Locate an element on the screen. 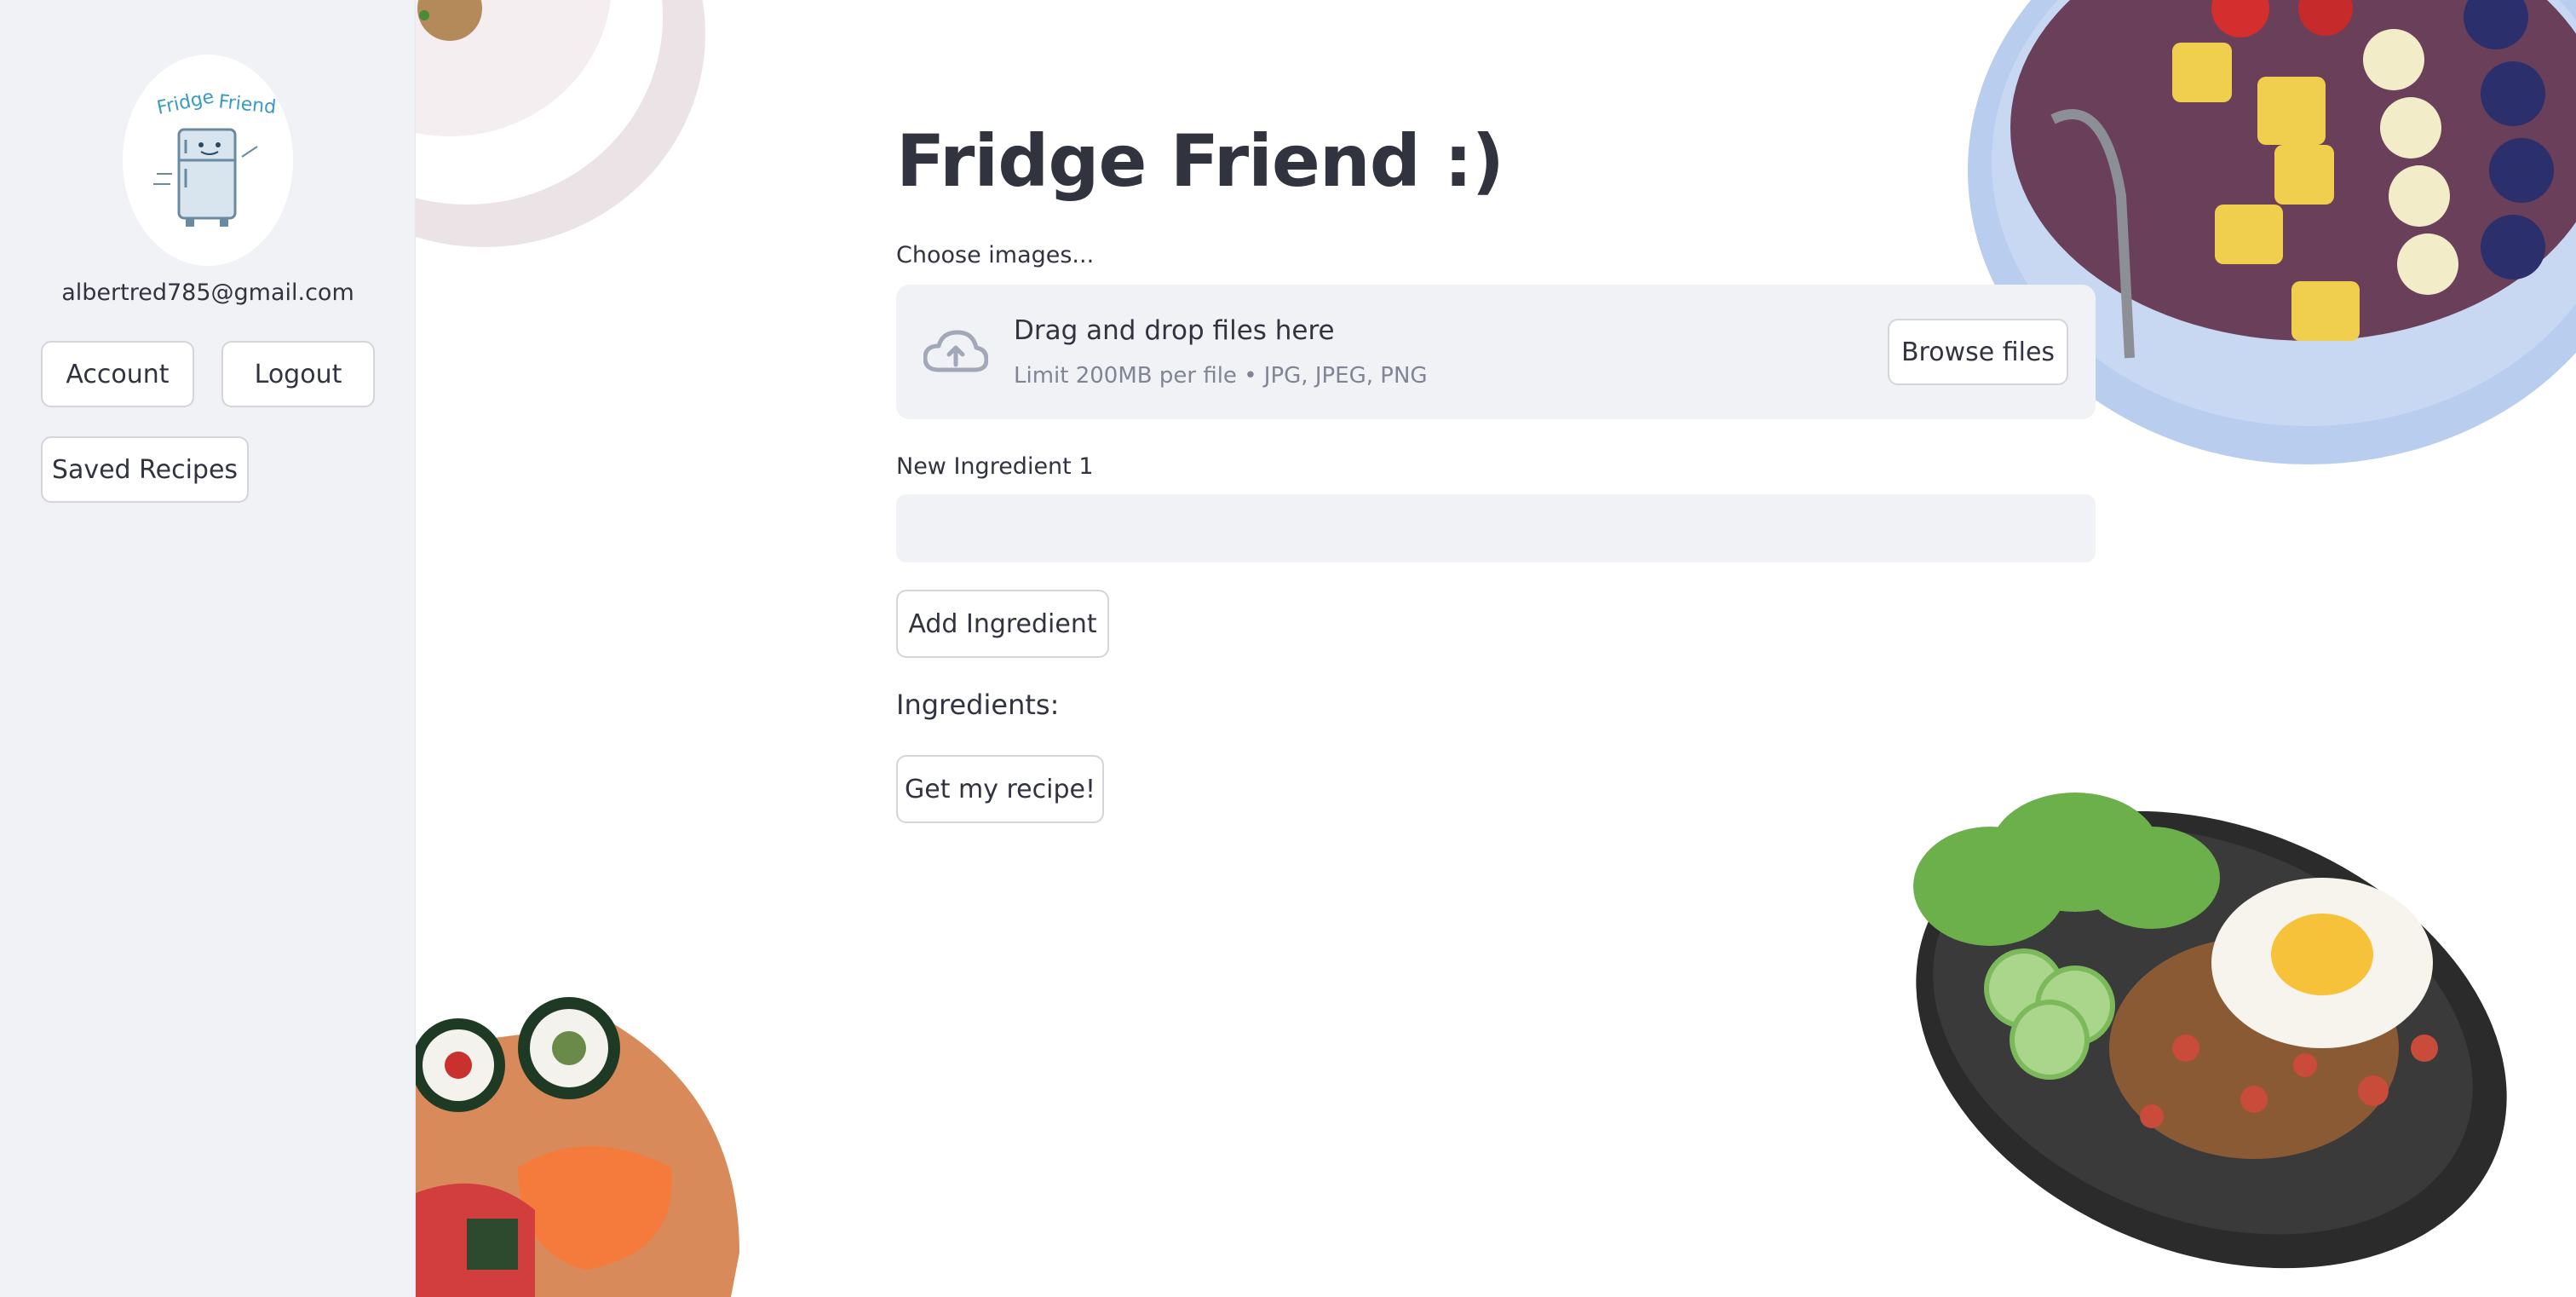 The height and width of the screenshot is (1297, 2576). fridge-logo-icon: Fridge Friend is located at coordinates (215, 156).